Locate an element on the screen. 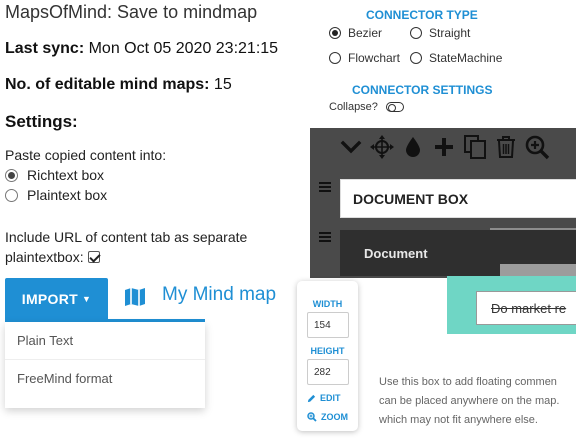  caret-down-icon: ▼ is located at coordinates (87, 299).